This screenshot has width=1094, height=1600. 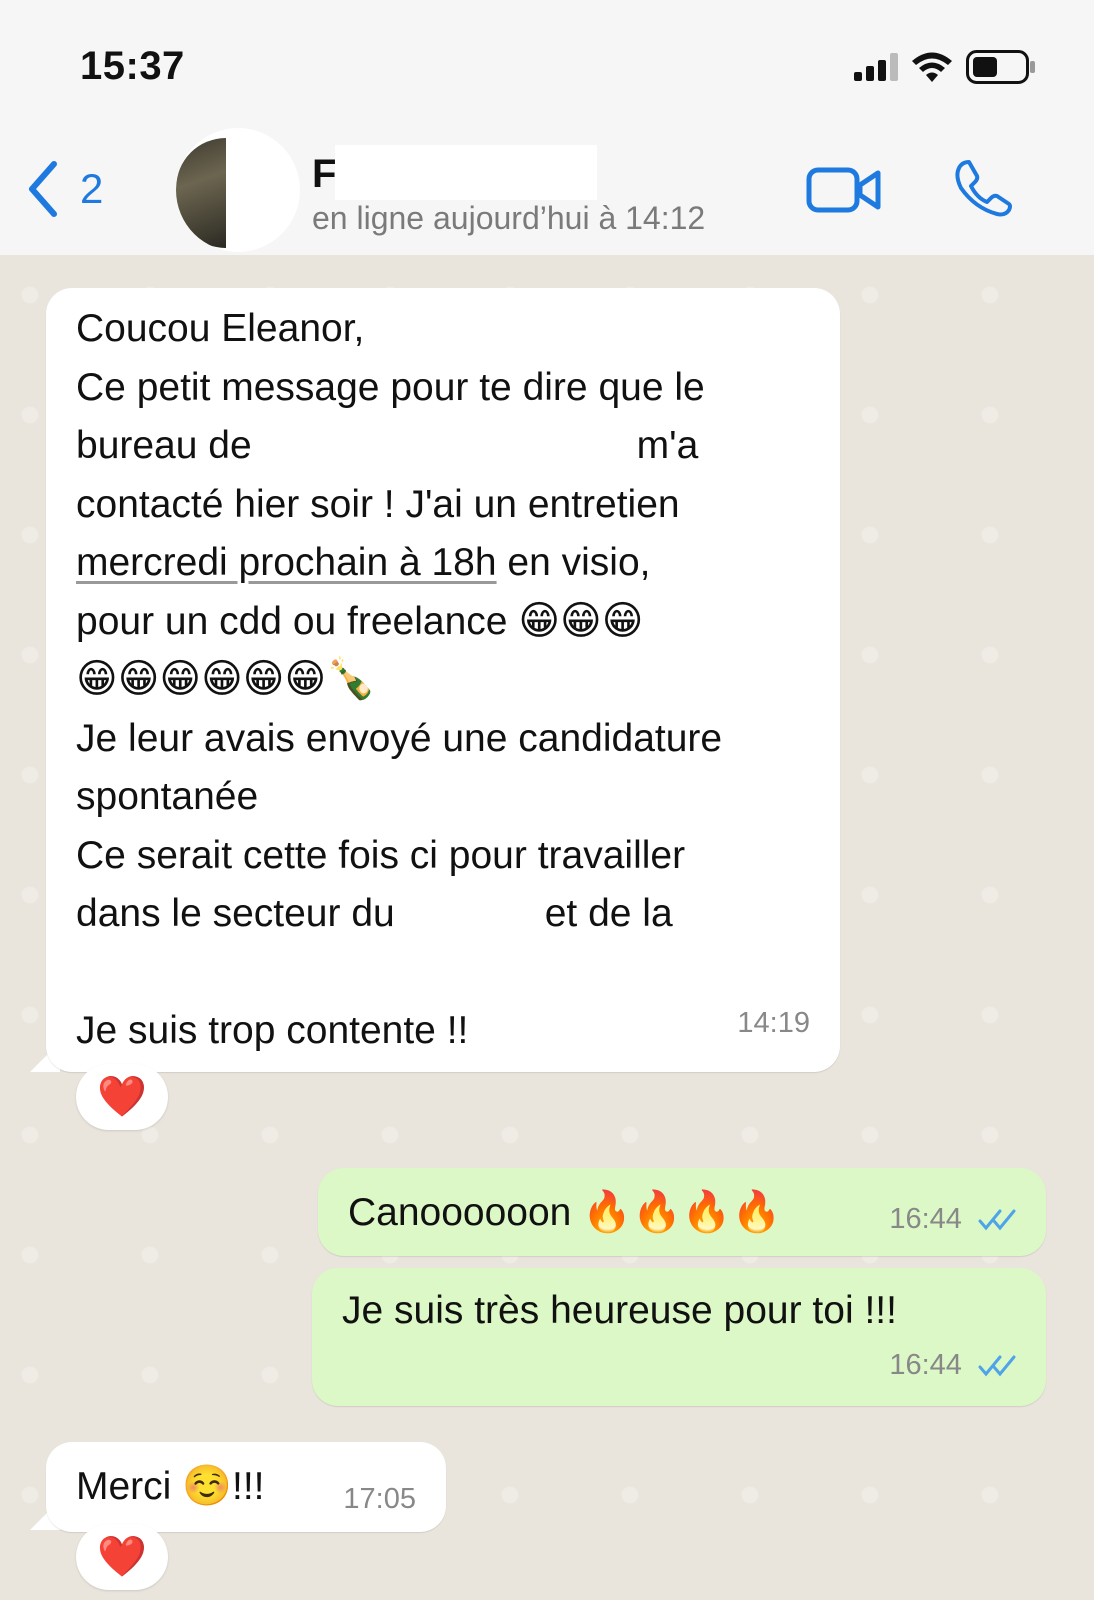 I want to click on video-call-button, so click(x=844, y=192).